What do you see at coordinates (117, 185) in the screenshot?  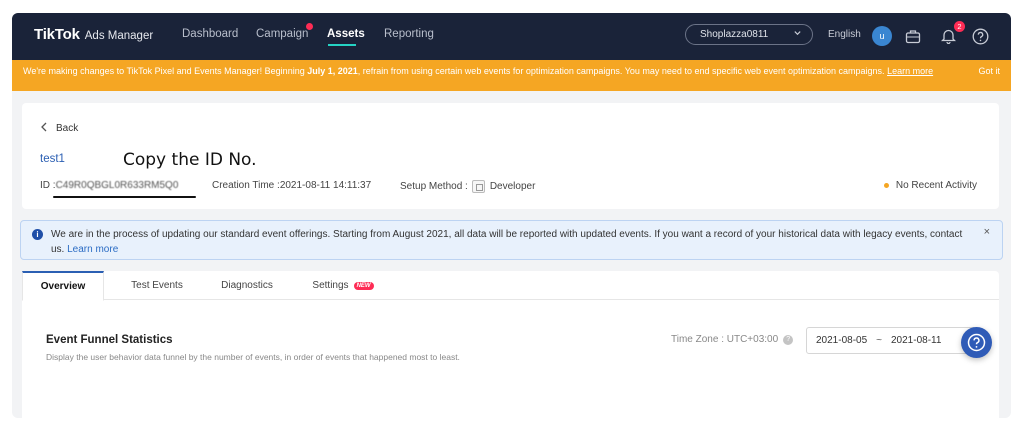 I see `id-value: C49R0QBGL0R633RM5Q0` at bounding box center [117, 185].